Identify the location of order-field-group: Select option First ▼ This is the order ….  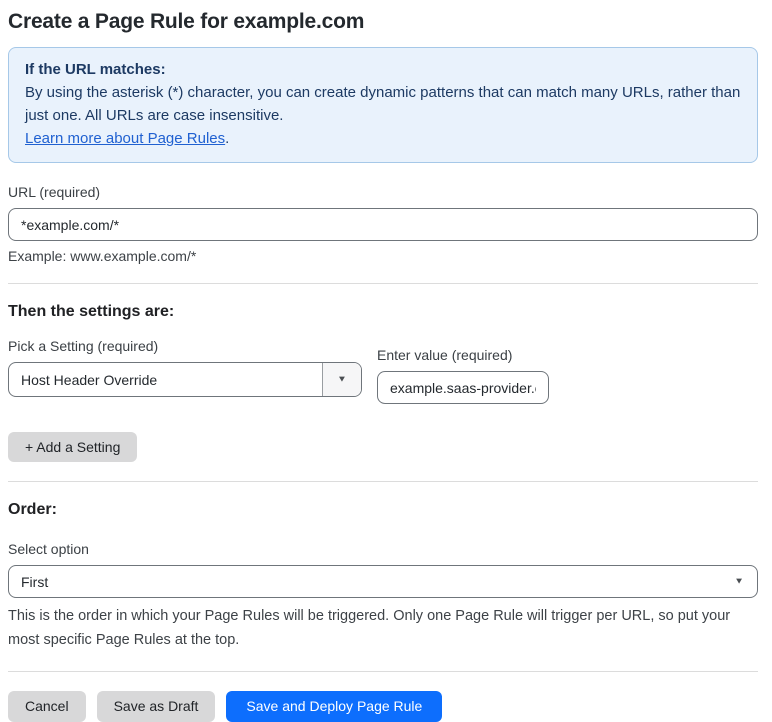
(383, 596).